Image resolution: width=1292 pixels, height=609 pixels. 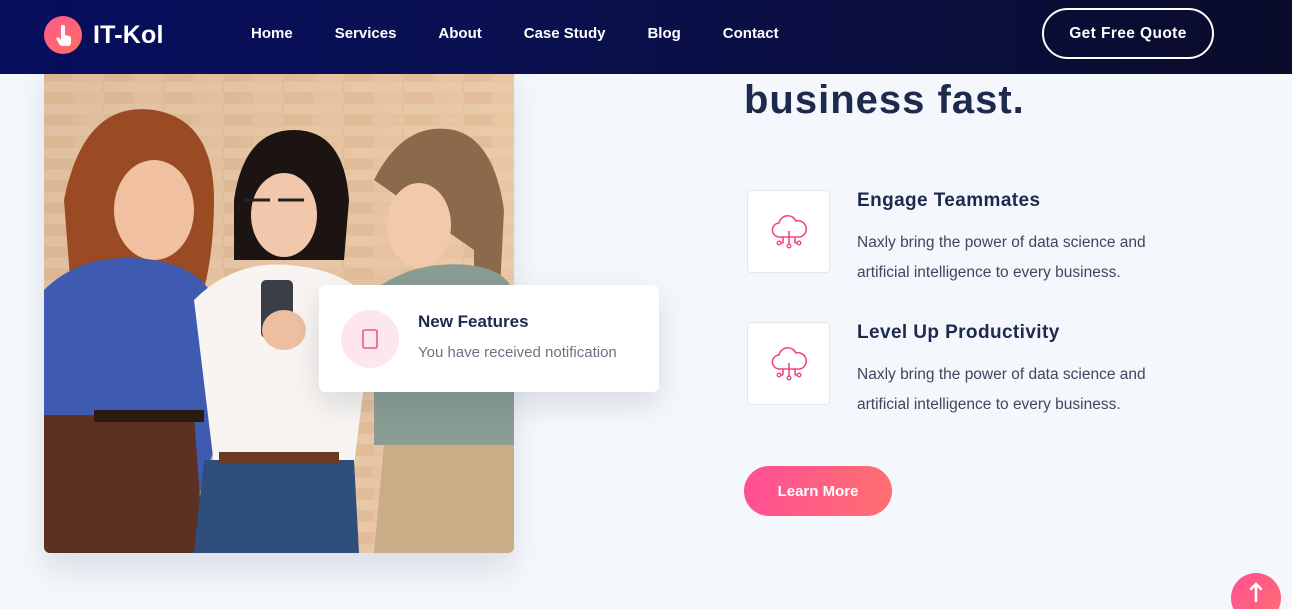 What do you see at coordinates (459, 34) in the screenshot?
I see `nav-about: About` at bounding box center [459, 34].